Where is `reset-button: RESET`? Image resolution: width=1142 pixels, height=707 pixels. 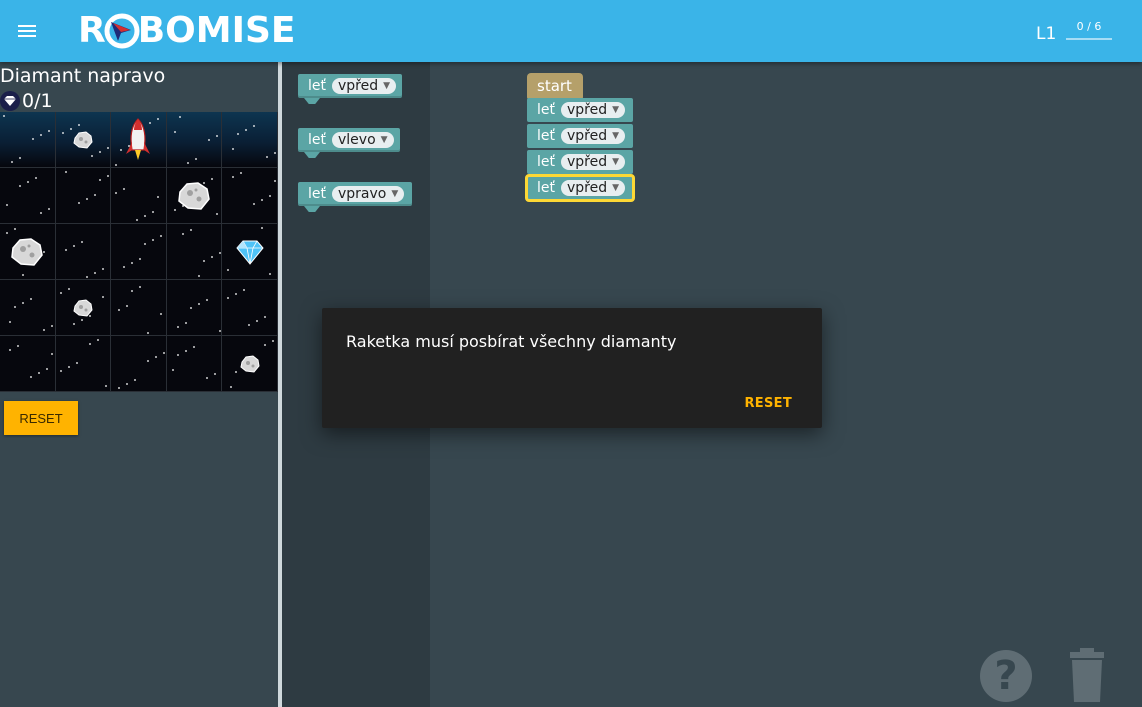
reset-button: RESET is located at coordinates (41, 418).